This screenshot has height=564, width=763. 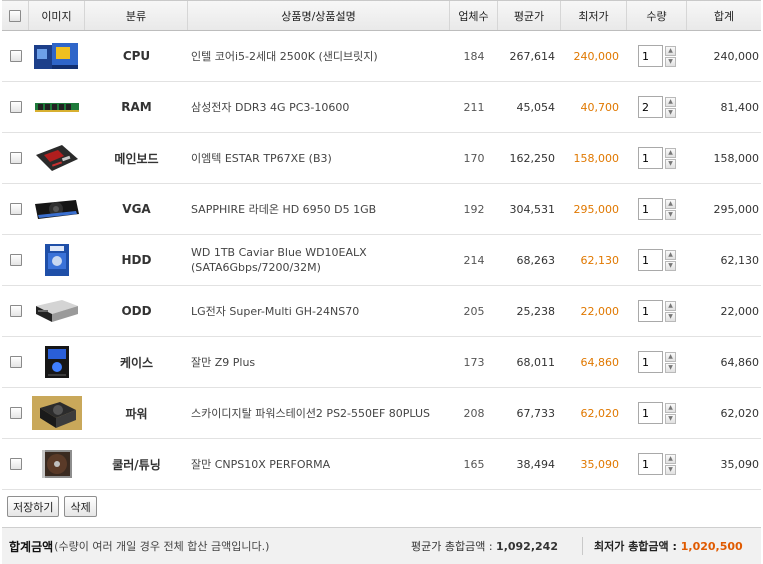 I want to click on row-total: 295,000, so click(x=736, y=209).